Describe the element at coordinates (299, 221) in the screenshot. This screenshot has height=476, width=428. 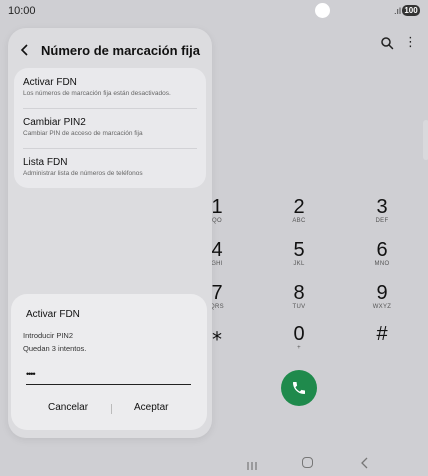
I see `key-letters: ABC` at that location.